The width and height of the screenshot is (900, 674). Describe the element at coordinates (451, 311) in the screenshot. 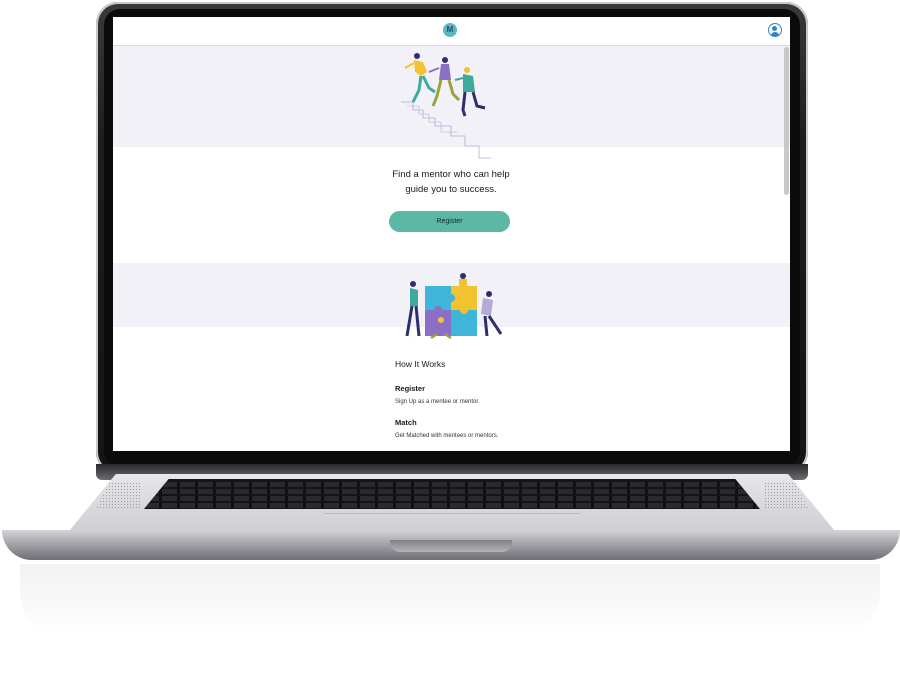

I see `puzzle-icon` at that location.